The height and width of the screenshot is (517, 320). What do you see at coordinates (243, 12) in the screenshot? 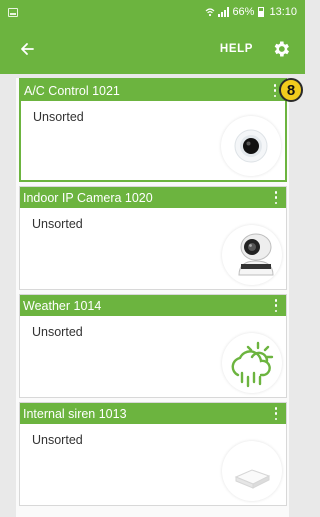
I see `battery-percent: 66%` at bounding box center [243, 12].